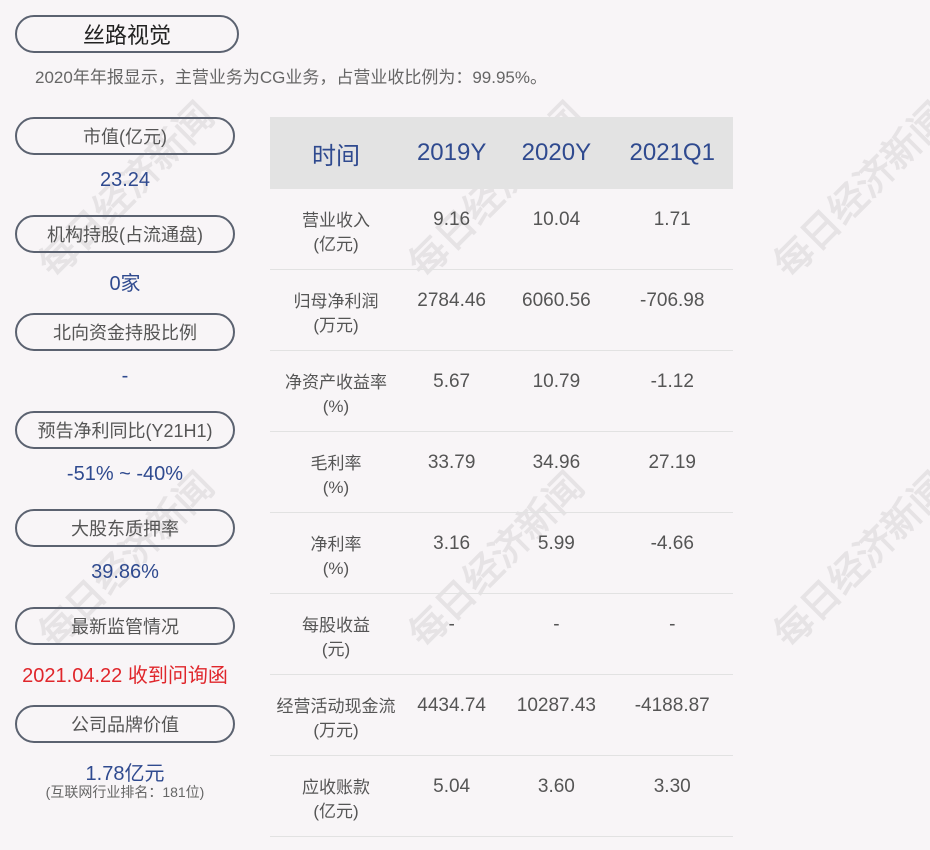 The width and height of the screenshot is (930, 850). I want to click on table-cell: -4188.87, so click(672, 715).